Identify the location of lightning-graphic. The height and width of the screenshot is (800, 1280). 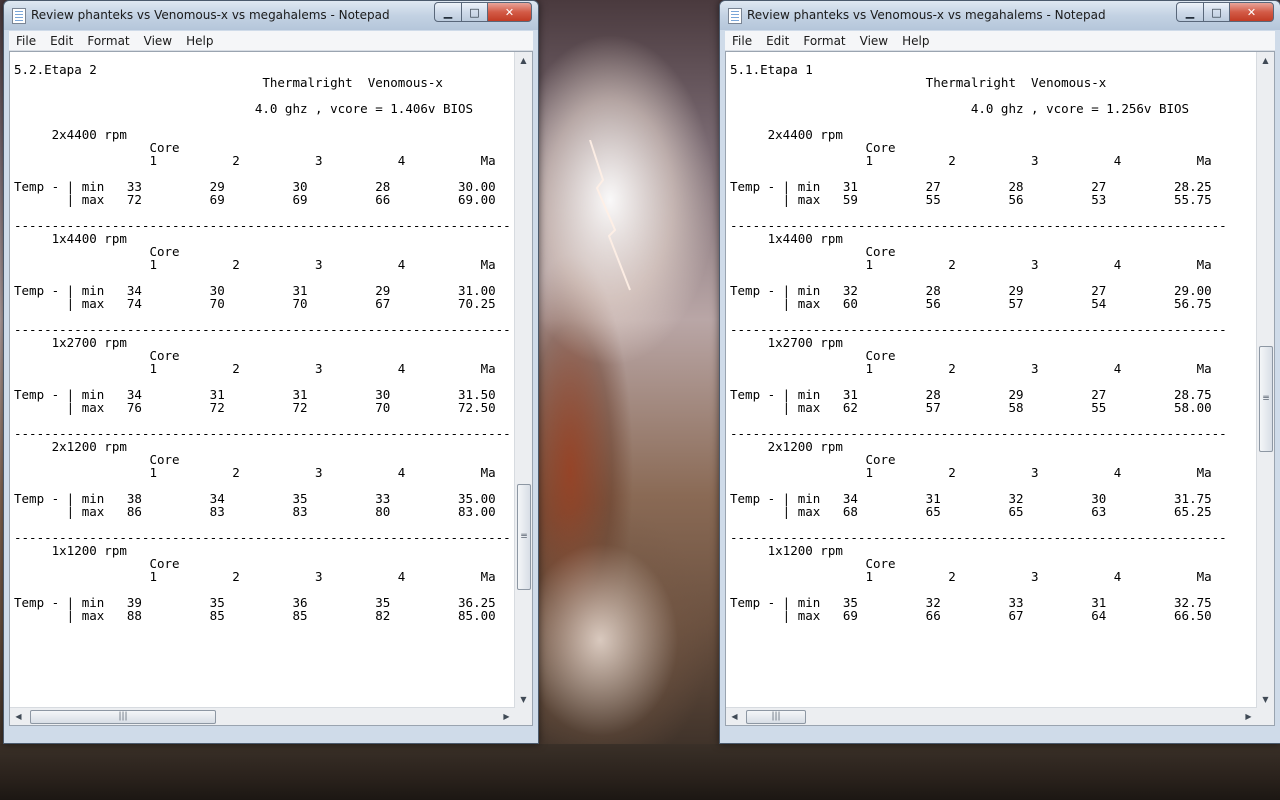
(610, 215).